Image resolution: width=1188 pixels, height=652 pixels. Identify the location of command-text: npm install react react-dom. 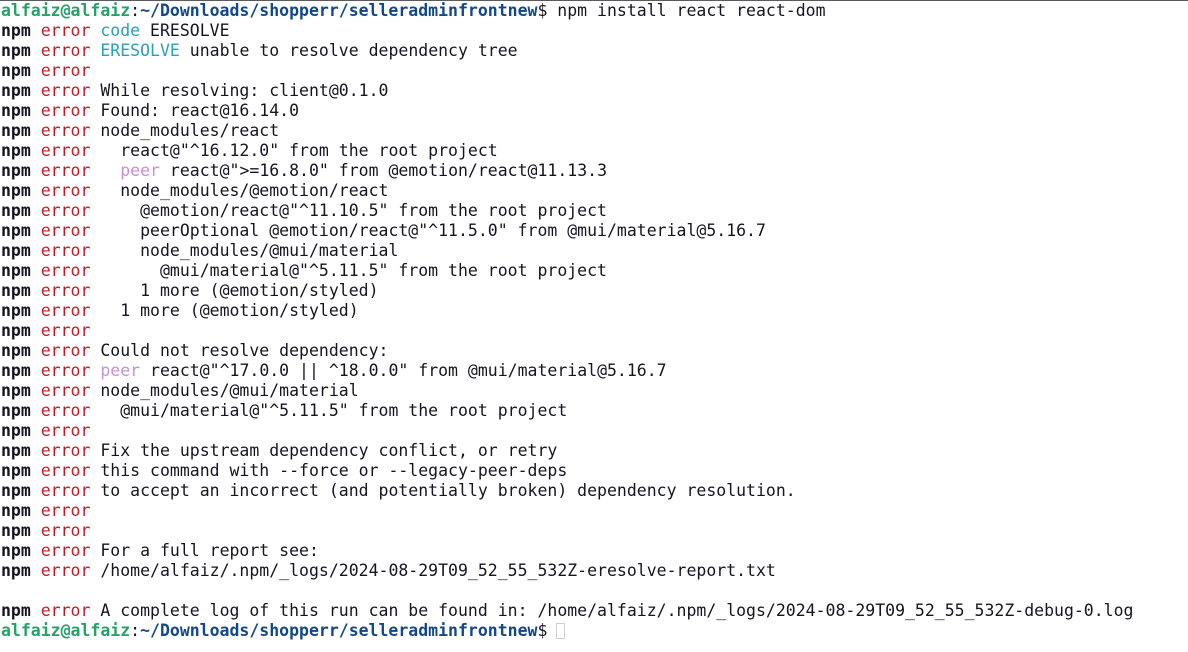
(686, 10).